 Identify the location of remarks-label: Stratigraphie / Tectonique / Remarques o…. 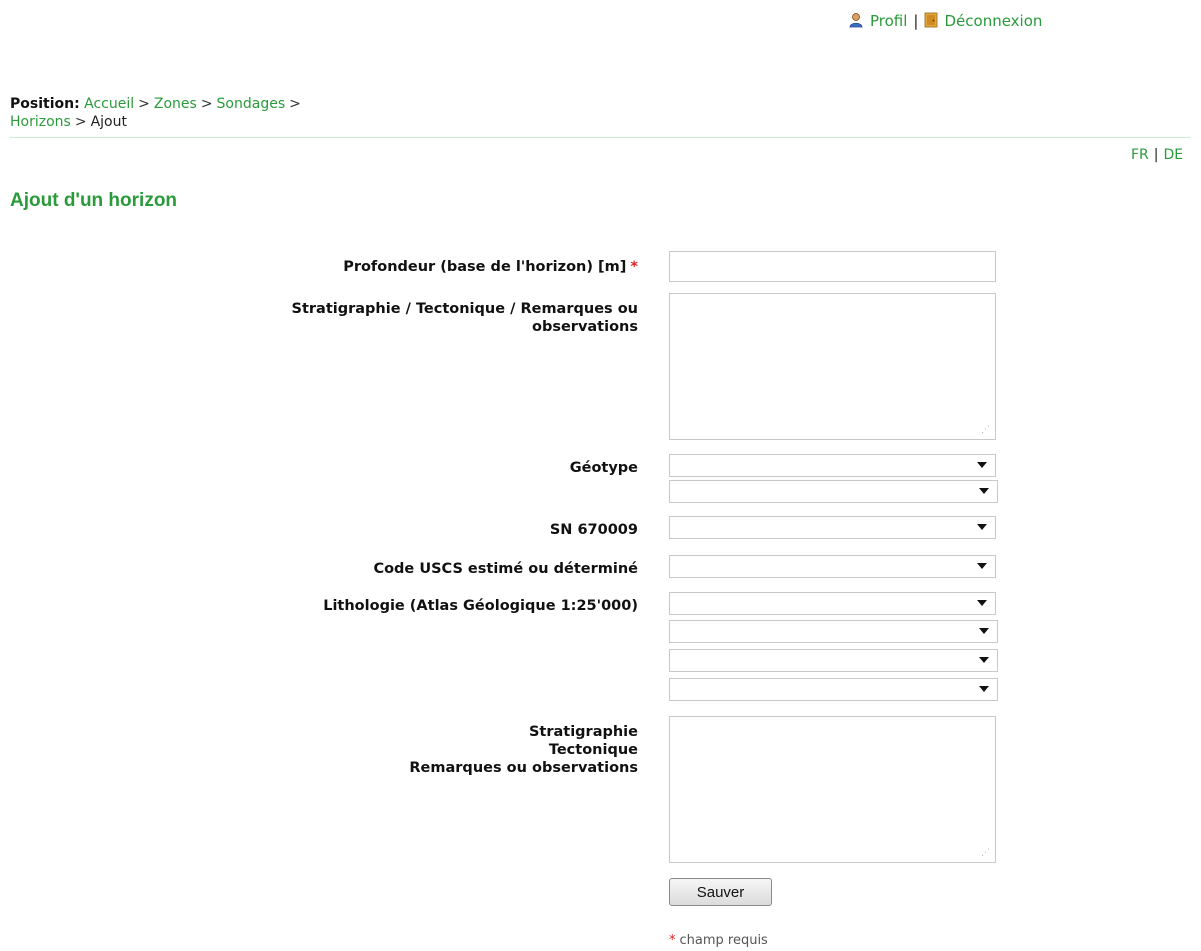
(465, 318).